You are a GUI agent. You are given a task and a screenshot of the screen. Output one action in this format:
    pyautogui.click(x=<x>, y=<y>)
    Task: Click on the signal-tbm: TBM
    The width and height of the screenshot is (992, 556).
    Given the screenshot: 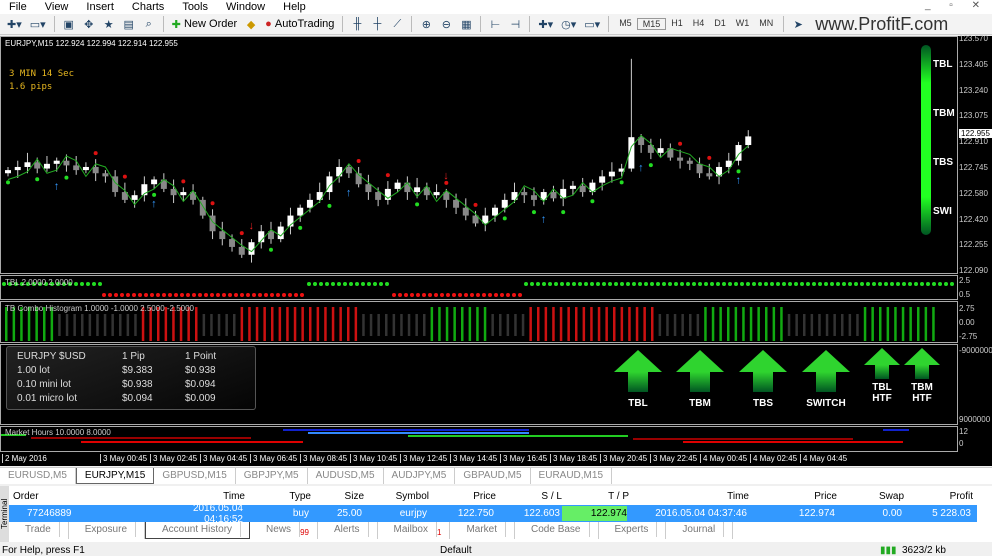 What is the action you would take?
    pyautogui.click(x=700, y=379)
    